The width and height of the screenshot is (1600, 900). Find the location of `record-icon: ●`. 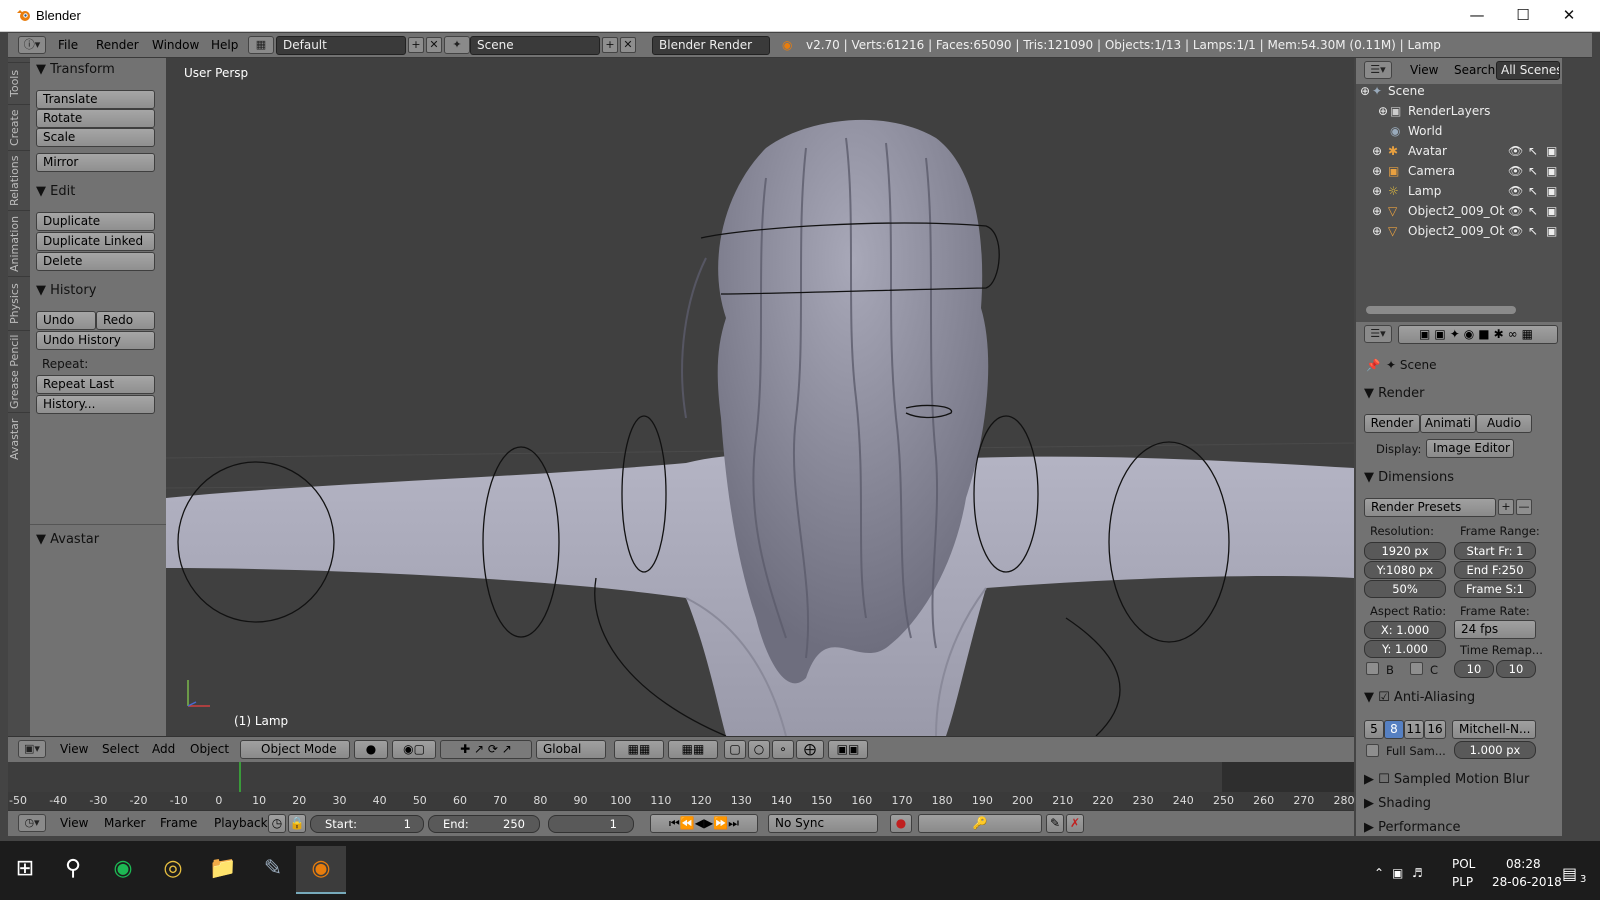

record-icon: ● is located at coordinates (901, 823).